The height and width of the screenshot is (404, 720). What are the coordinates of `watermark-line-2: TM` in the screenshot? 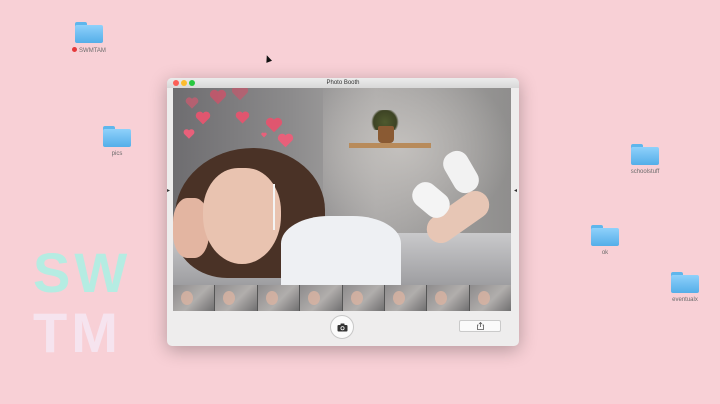 It's located at (77, 332).